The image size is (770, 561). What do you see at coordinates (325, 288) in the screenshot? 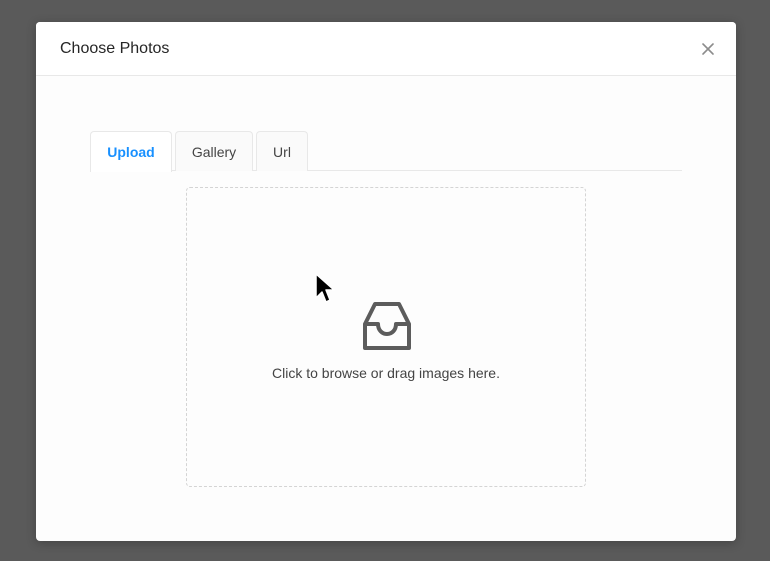
I see `mouse-cursor-icon` at bounding box center [325, 288].